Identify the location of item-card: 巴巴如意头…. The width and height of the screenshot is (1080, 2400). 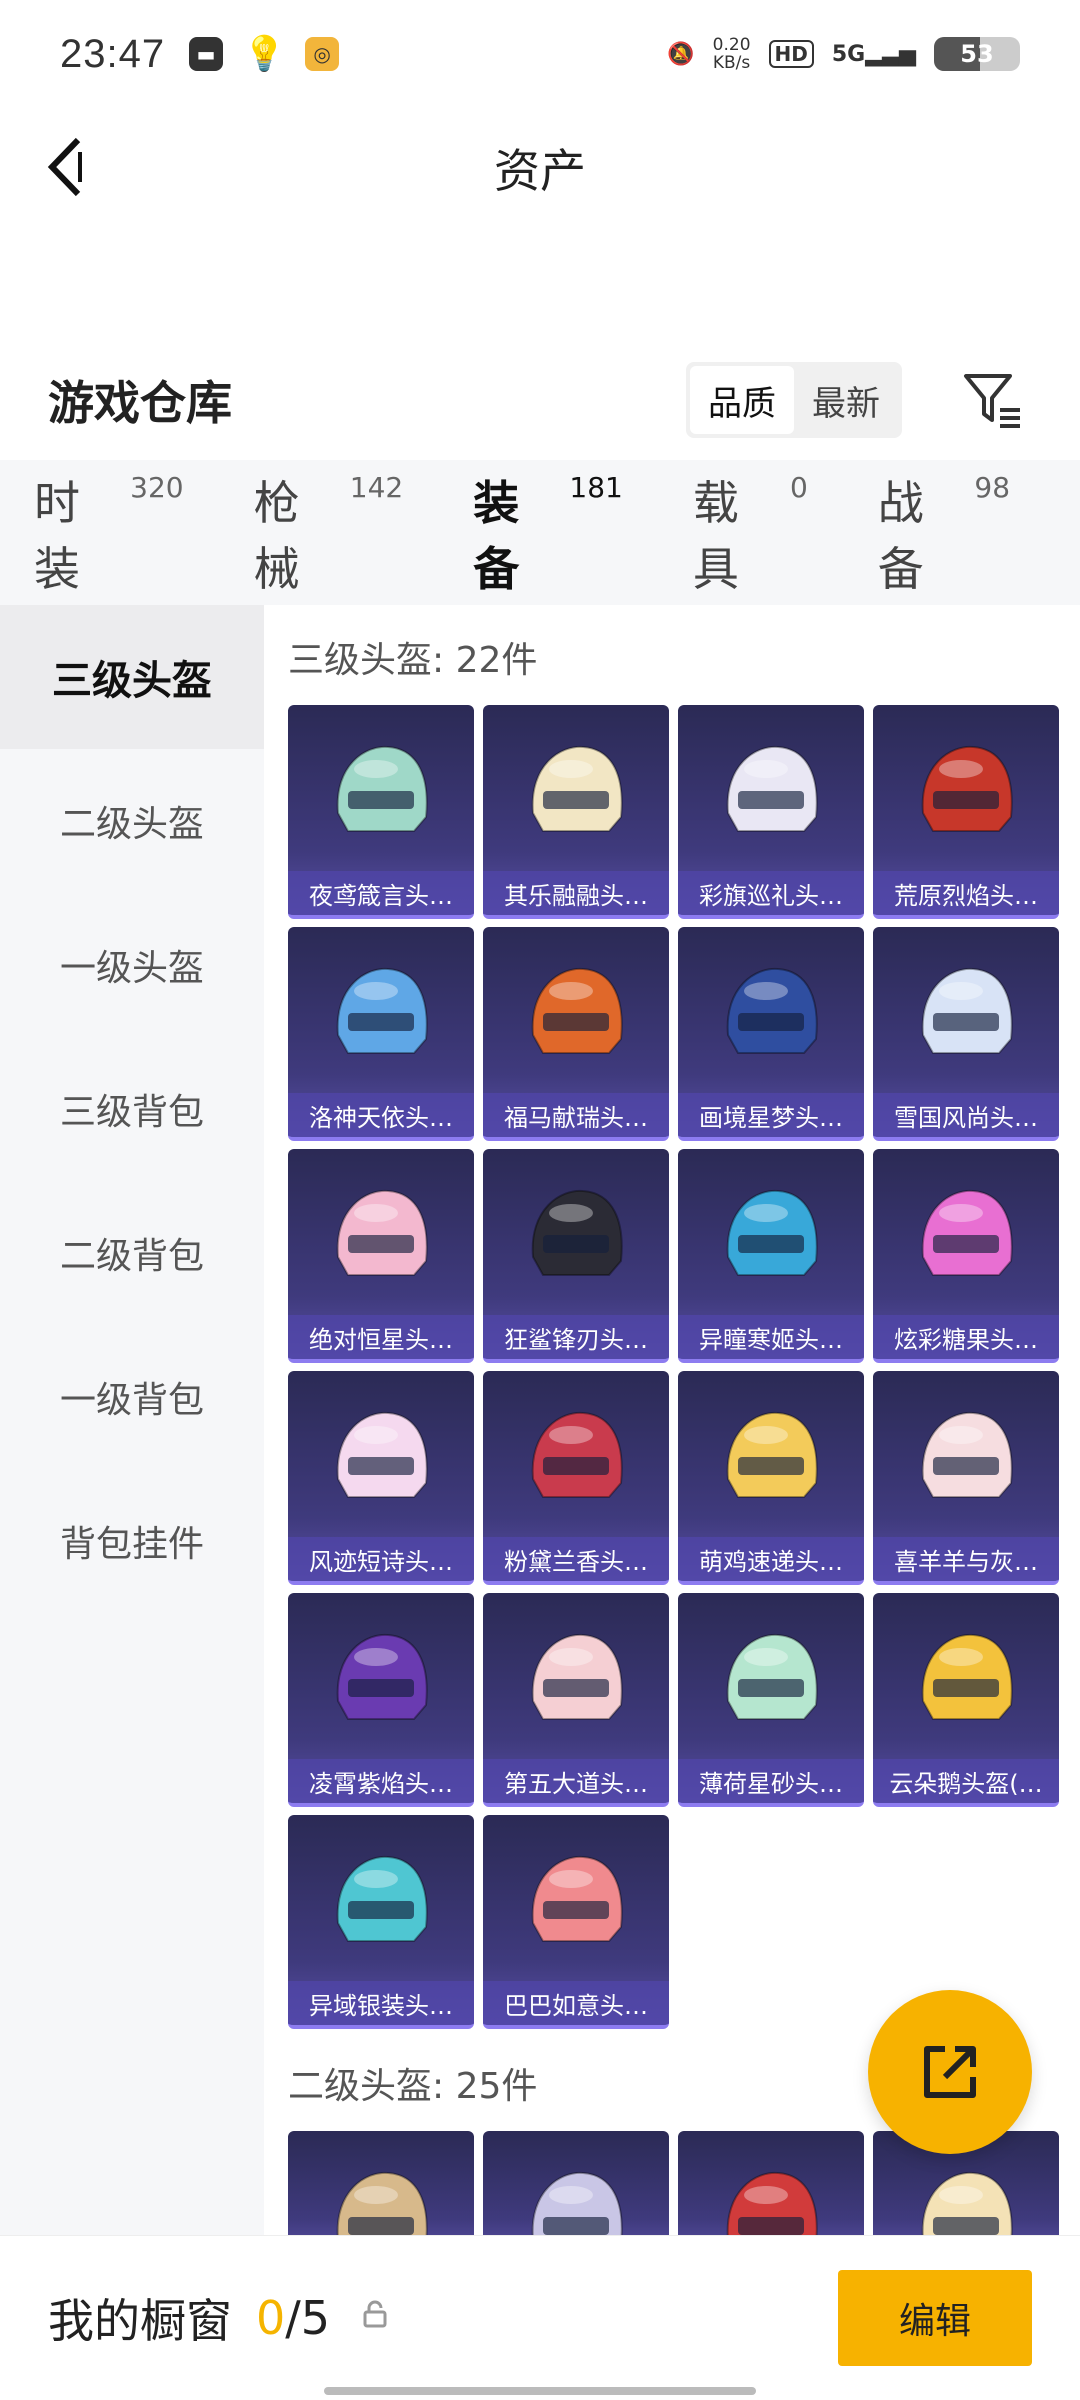
(576, 1922).